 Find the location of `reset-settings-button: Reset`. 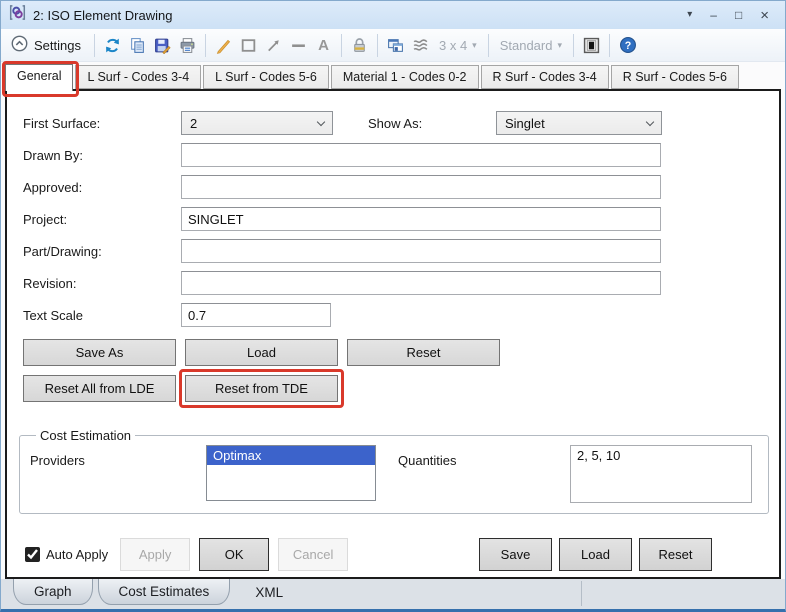

reset-settings-button: Reset is located at coordinates (675, 554).